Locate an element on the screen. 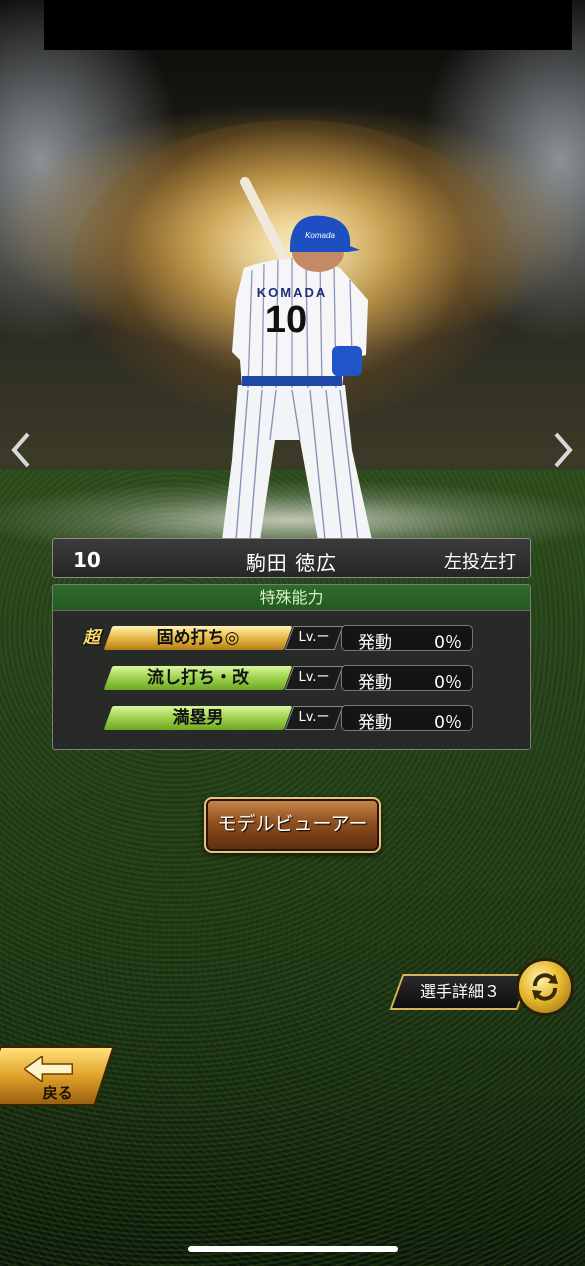 This screenshot has width=585, height=1266. ability-name: 固め打ち◎ is located at coordinates (198, 638).